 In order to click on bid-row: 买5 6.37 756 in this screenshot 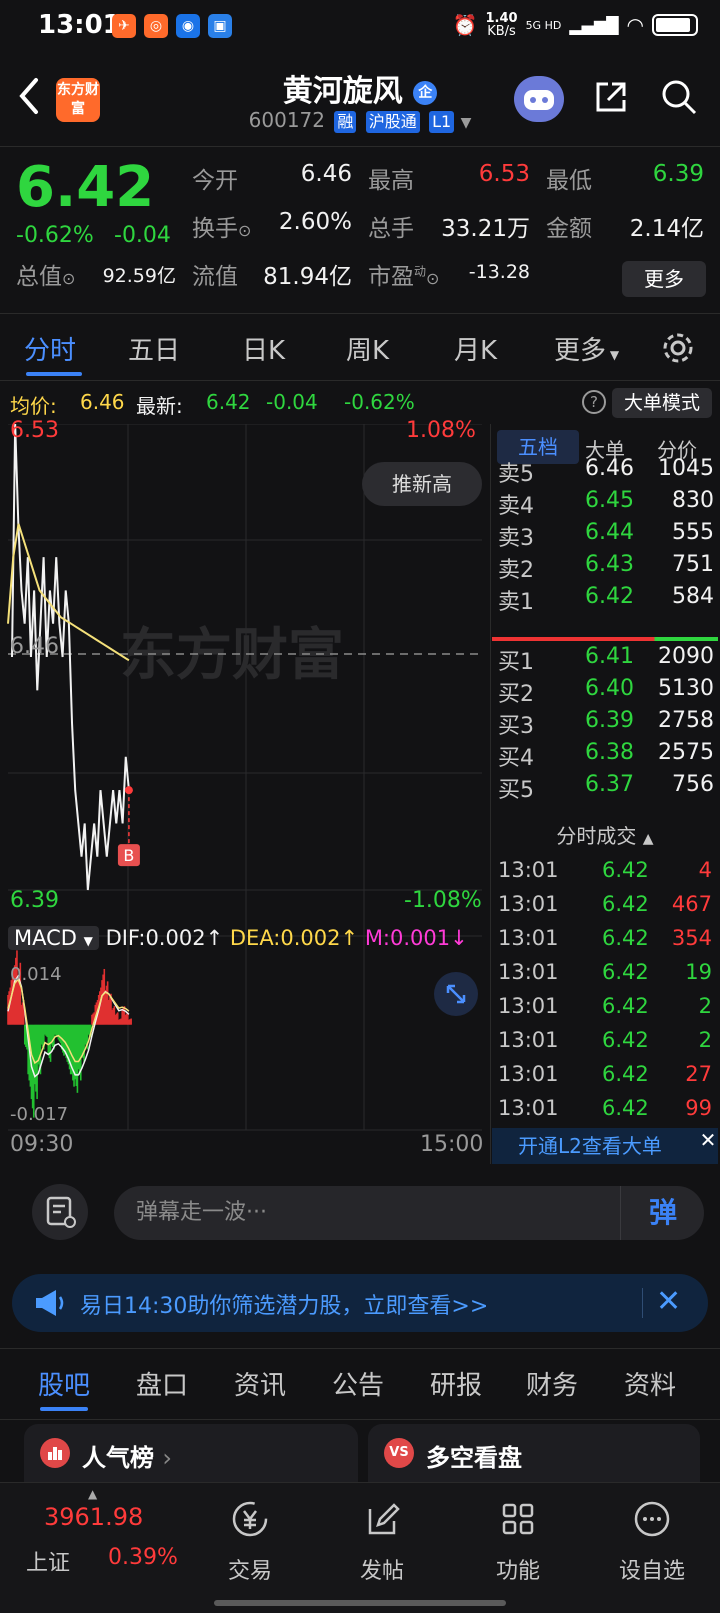, I will do `click(605, 788)`.